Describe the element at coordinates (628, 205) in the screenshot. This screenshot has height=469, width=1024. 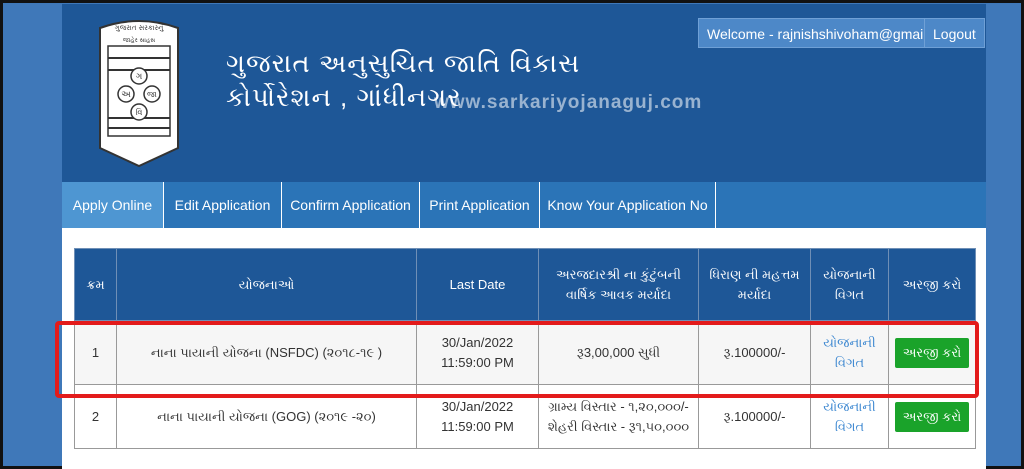
I see `nav-know-application-no: Know Your Application No` at that location.